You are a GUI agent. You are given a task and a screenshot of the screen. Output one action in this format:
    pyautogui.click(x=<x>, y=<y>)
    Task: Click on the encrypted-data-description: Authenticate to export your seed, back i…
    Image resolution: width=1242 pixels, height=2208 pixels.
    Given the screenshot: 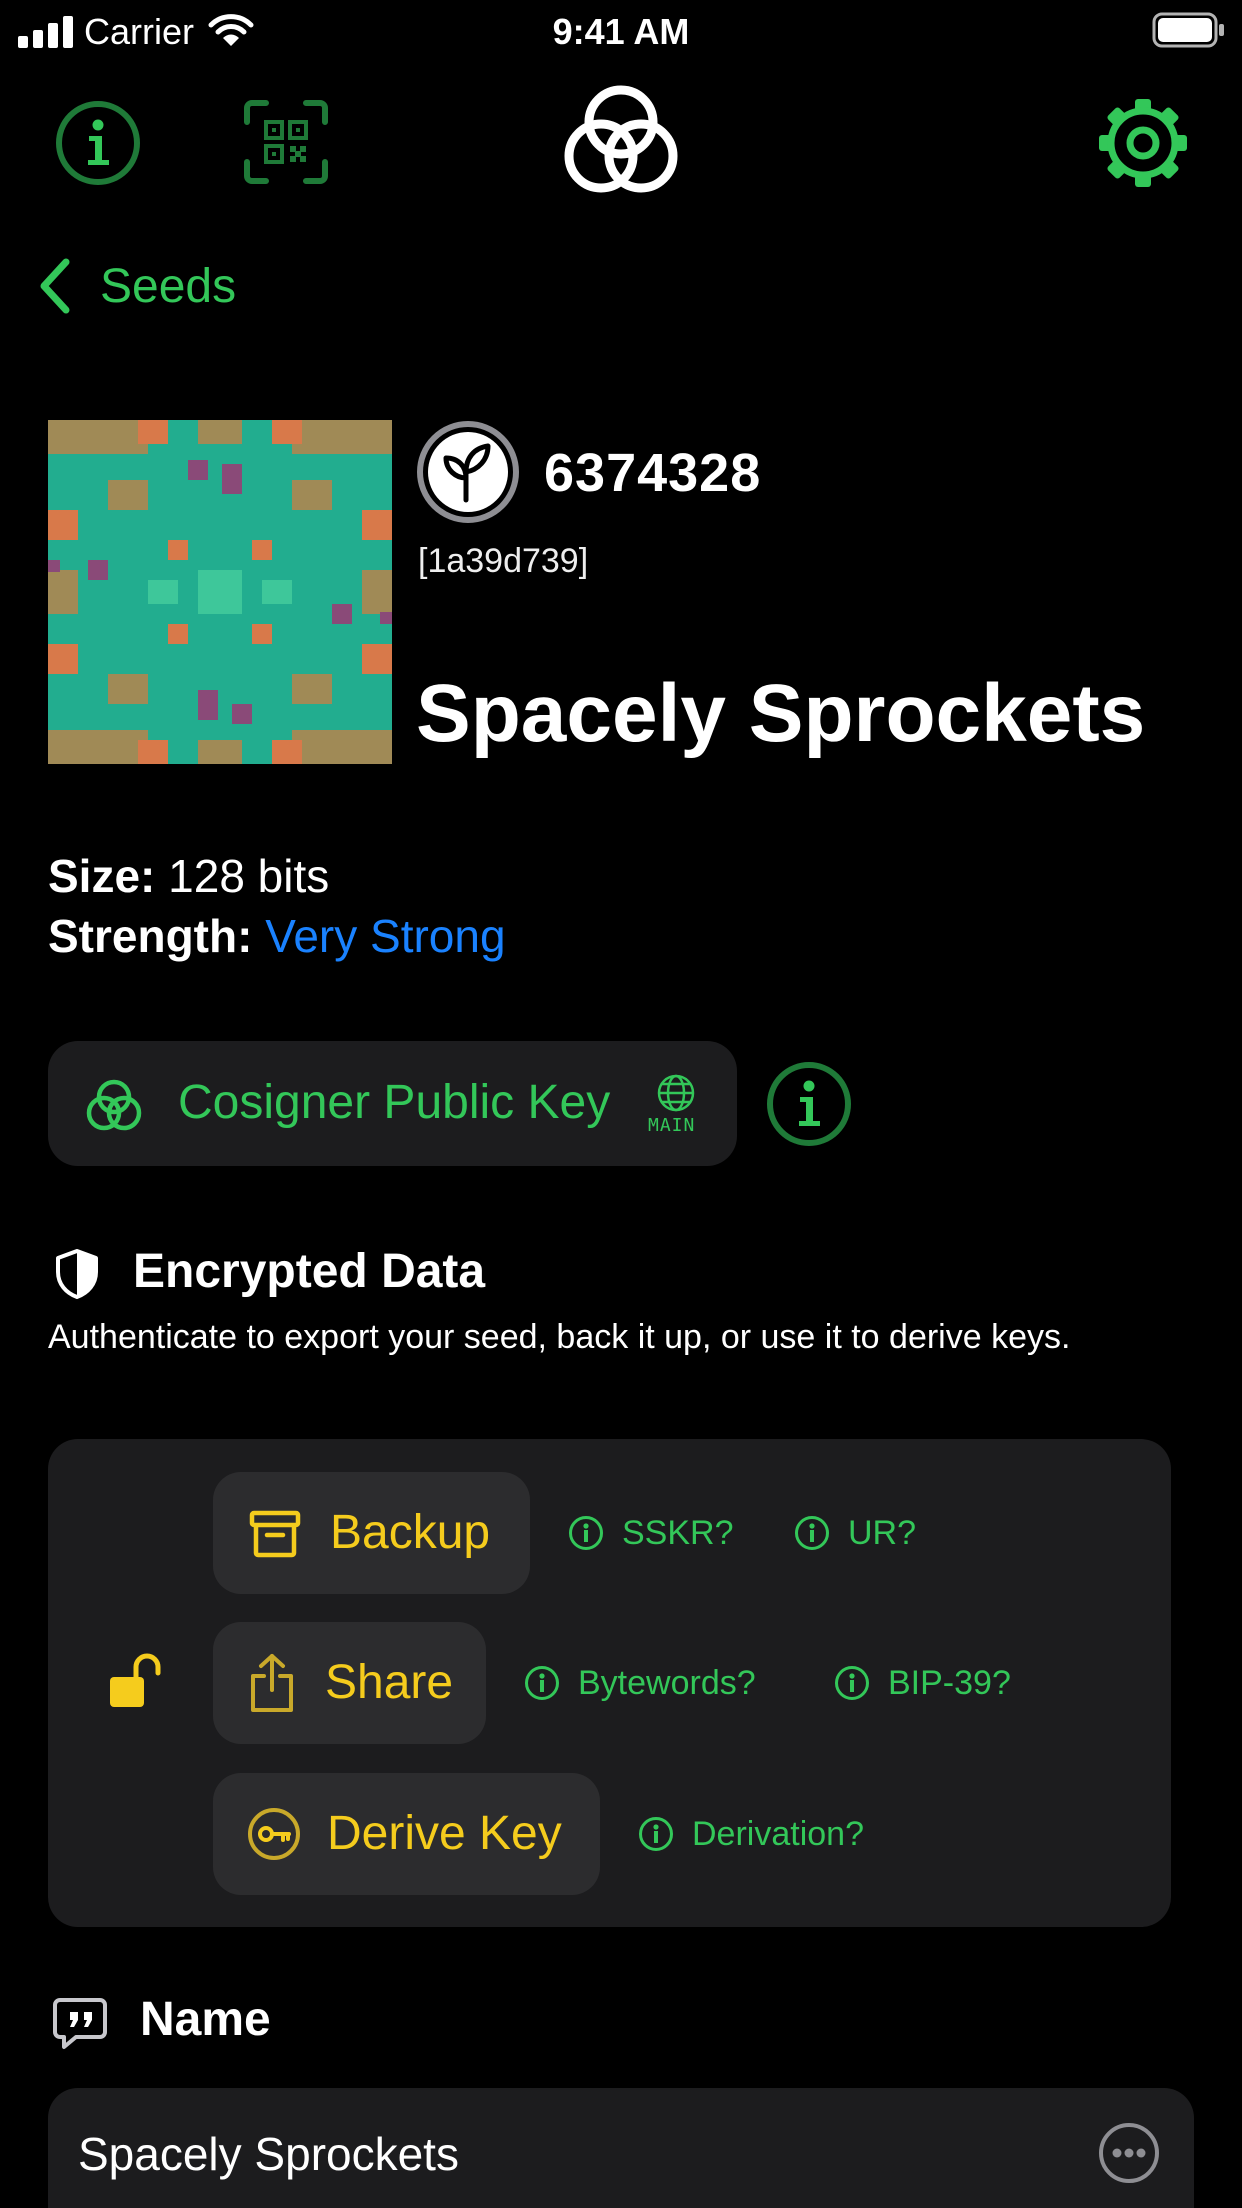 What is the action you would take?
    pyautogui.click(x=559, y=1337)
    